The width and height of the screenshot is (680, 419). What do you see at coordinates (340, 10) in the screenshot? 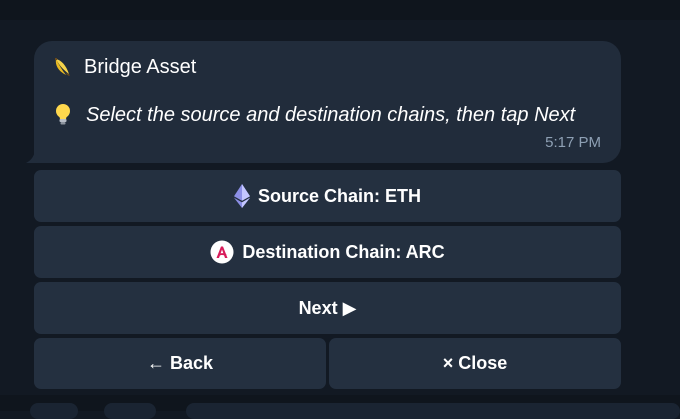
I see `top-strip` at bounding box center [340, 10].